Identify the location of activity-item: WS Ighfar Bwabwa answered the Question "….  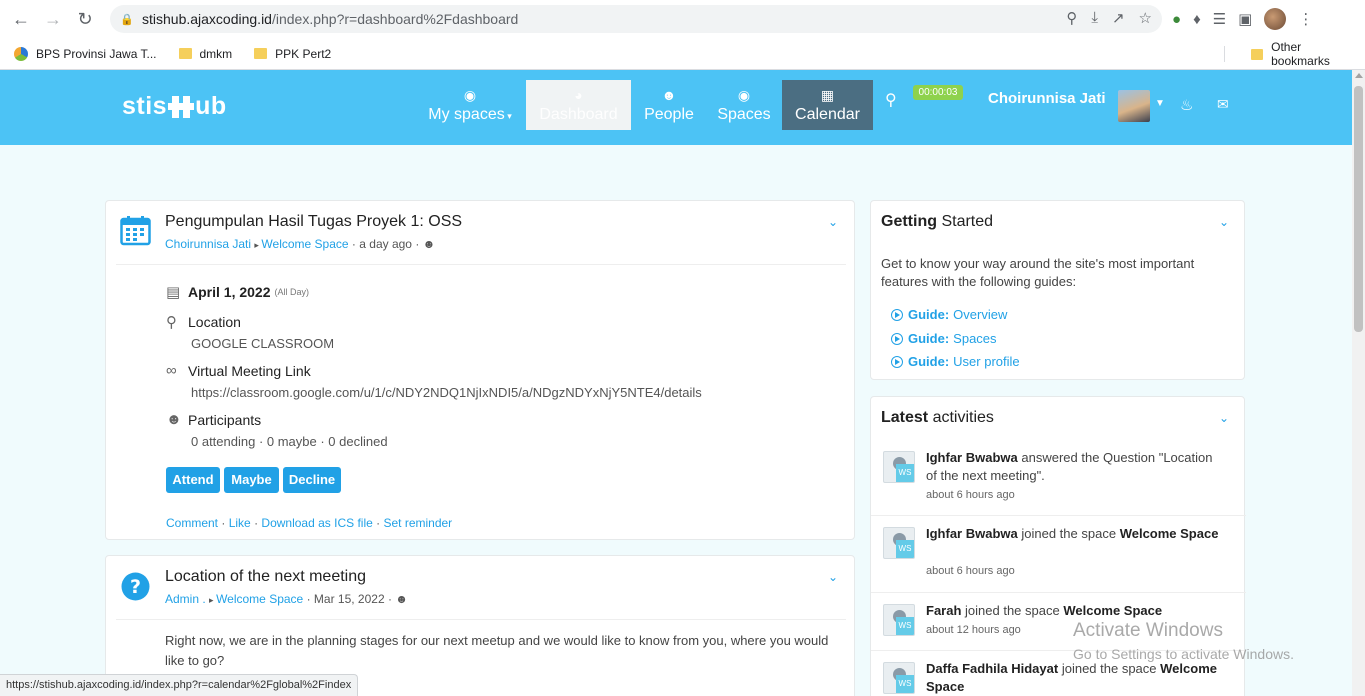
(1053, 480).